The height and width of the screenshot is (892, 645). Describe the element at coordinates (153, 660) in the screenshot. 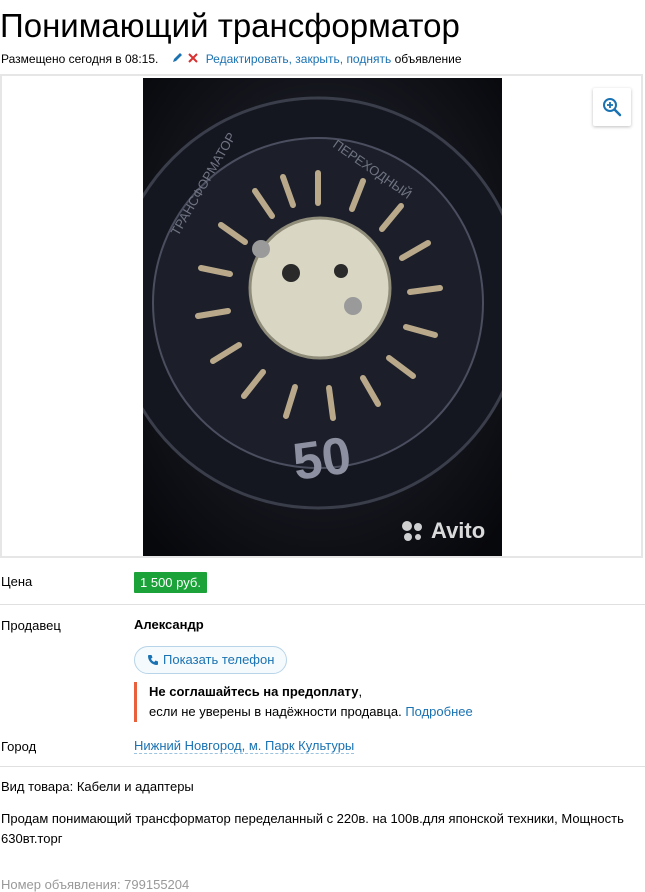

I see `phone-icon` at that location.